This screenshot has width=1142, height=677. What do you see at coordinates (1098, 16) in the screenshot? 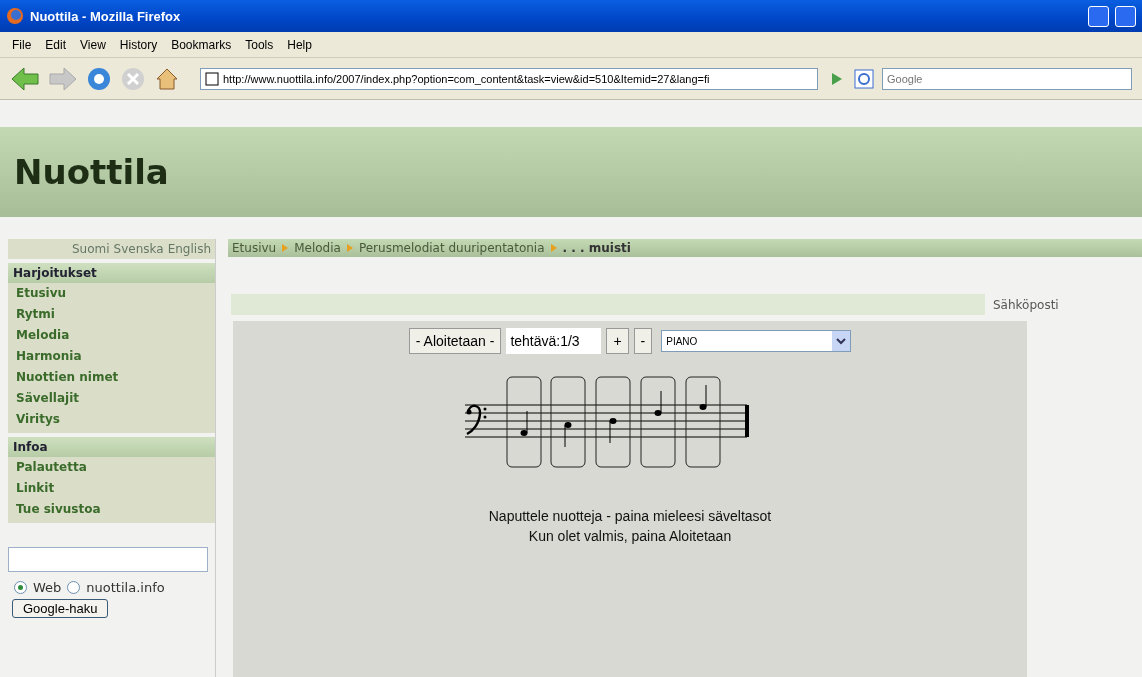
I see `minimize-button` at bounding box center [1098, 16].